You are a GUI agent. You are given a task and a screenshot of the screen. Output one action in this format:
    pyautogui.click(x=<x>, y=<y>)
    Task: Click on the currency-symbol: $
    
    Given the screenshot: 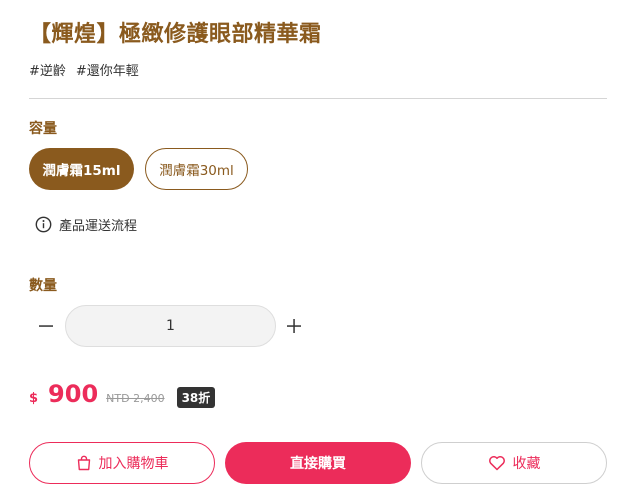 What is the action you would take?
    pyautogui.click(x=34, y=398)
    